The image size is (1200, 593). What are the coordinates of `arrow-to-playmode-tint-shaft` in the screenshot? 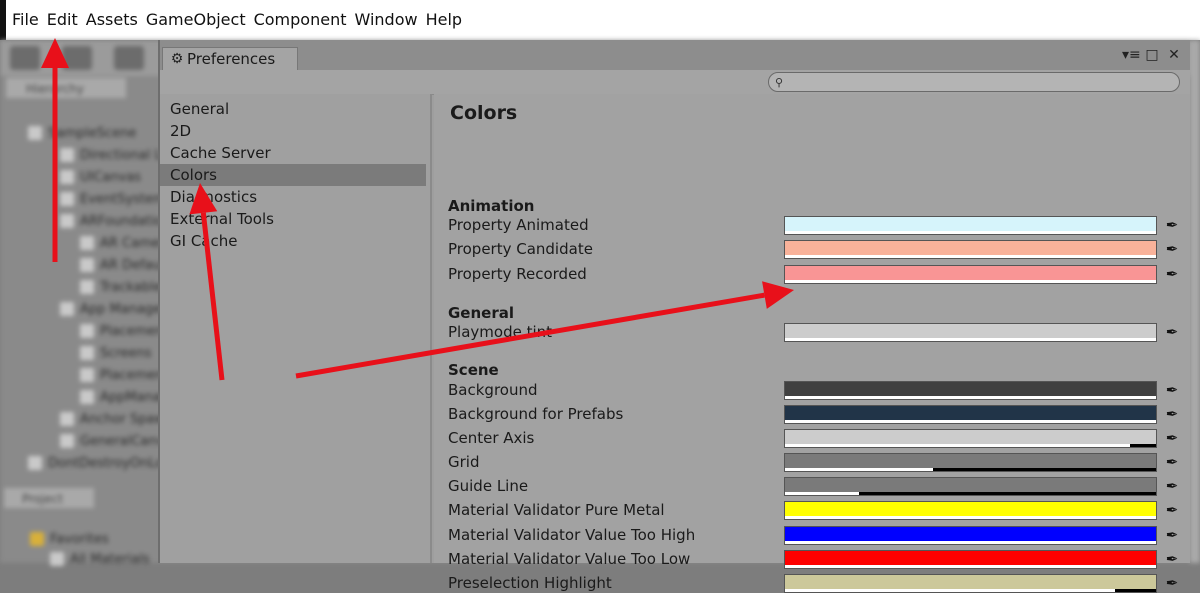 It's located at (530, 335).